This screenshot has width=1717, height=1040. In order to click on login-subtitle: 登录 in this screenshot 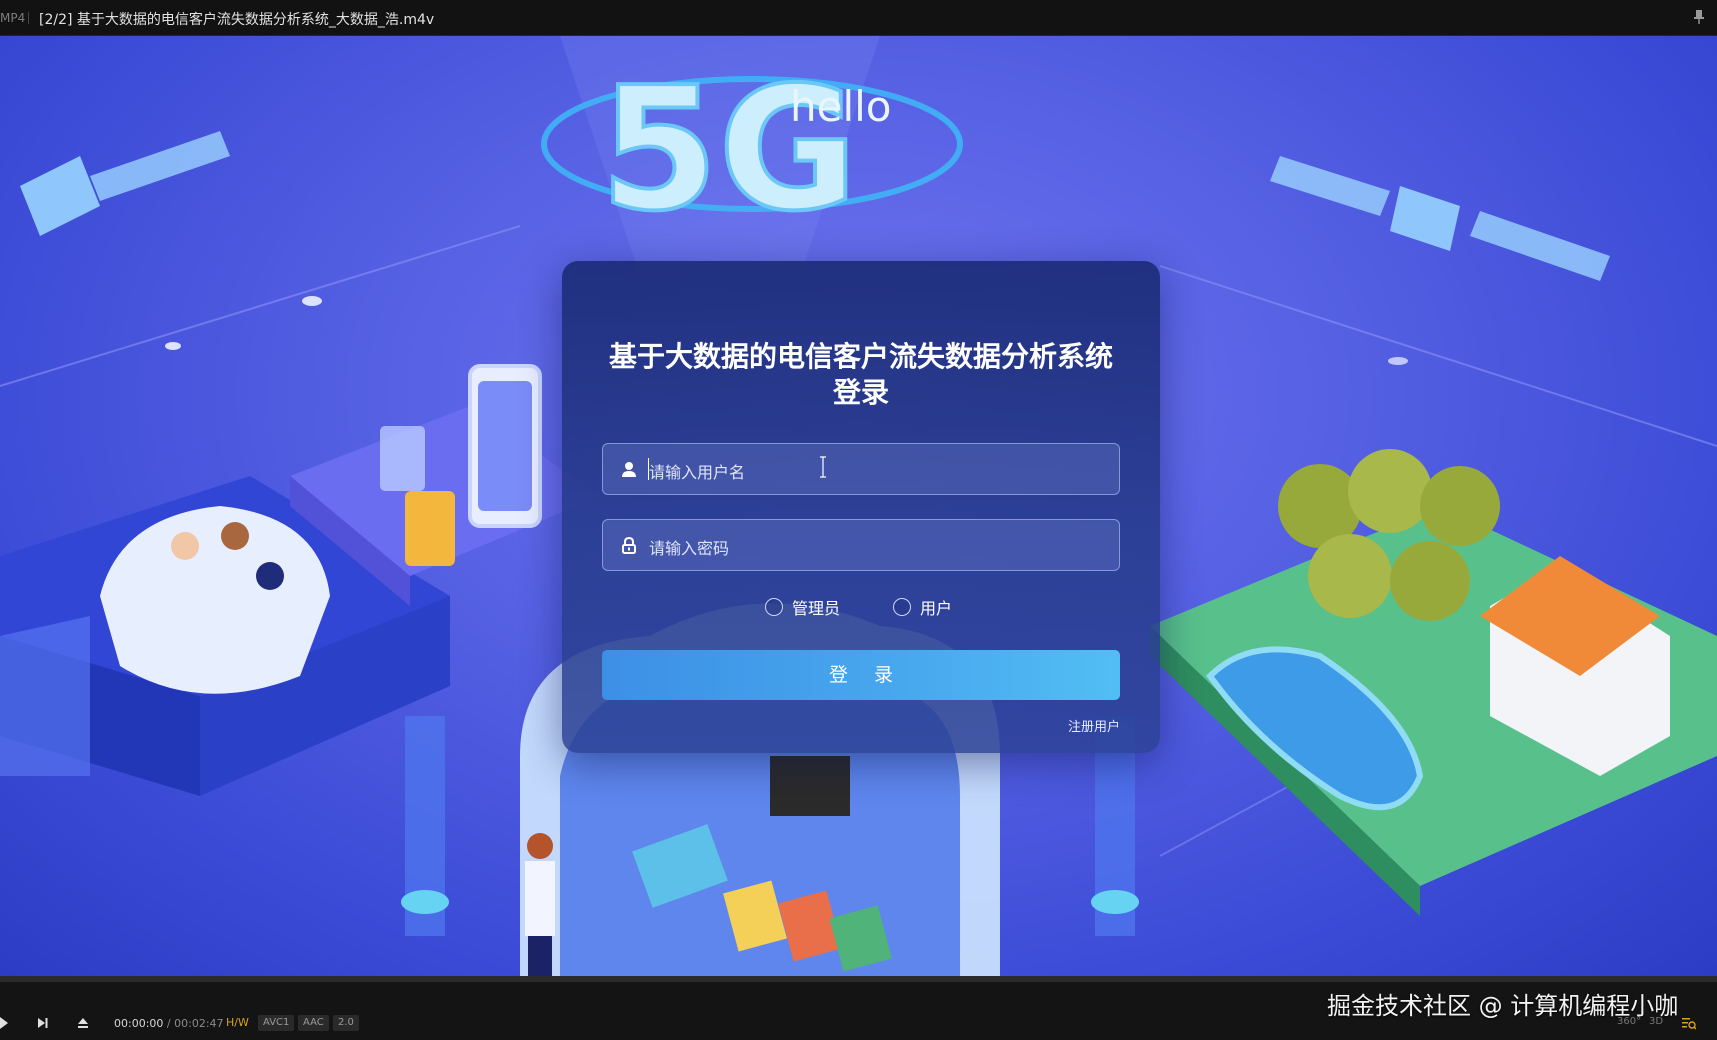, I will do `click(860, 392)`.